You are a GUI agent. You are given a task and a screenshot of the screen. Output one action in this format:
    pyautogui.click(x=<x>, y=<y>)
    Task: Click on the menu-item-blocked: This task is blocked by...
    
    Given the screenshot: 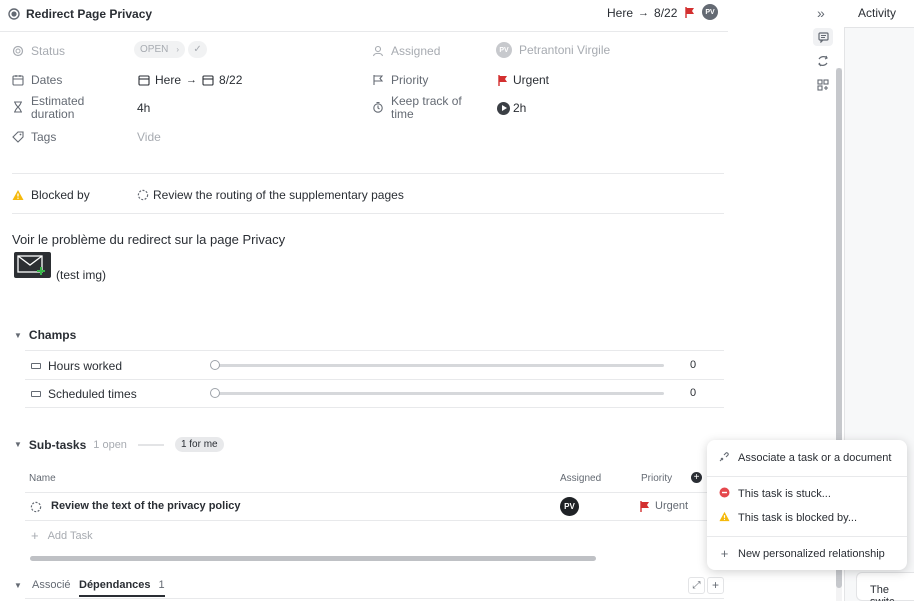 What is the action you would take?
    pyautogui.click(x=788, y=518)
    